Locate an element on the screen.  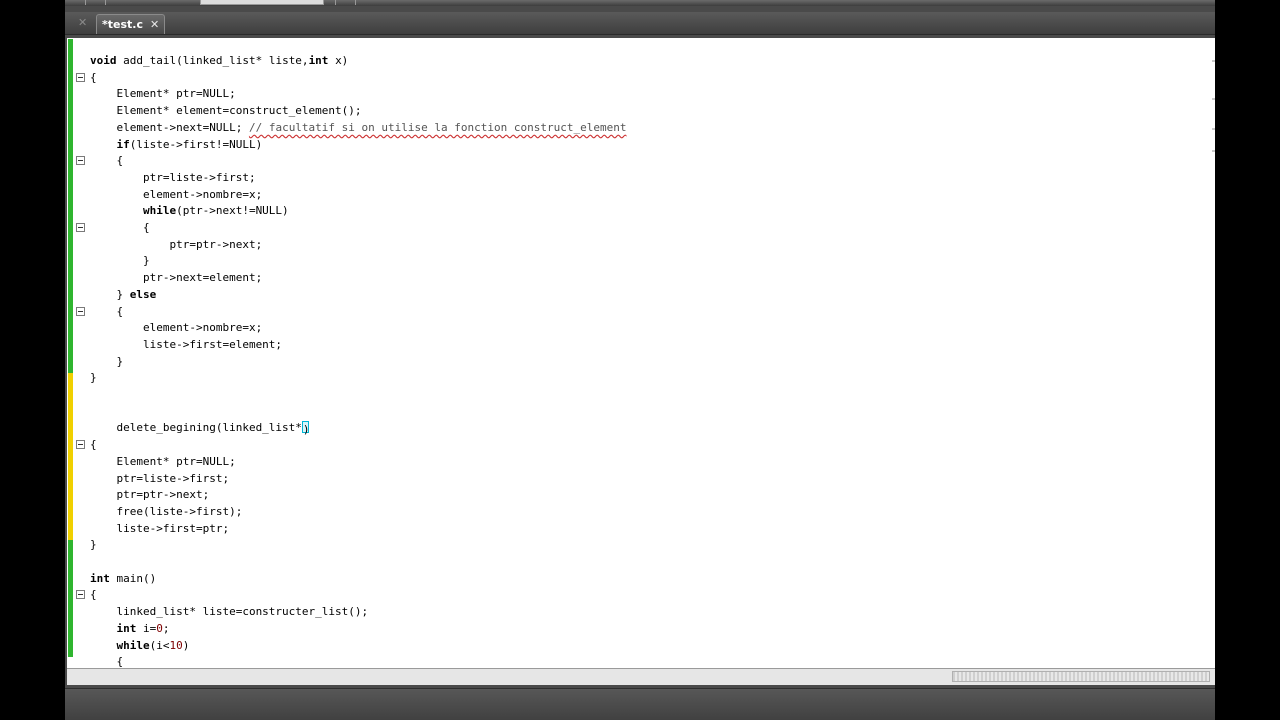
code-line: Element* element=construct_element(); is located at coordinates (226, 111).